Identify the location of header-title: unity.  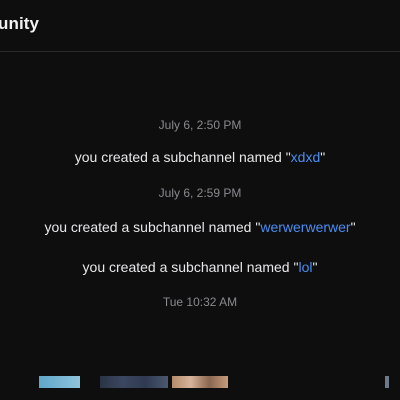
(20, 23).